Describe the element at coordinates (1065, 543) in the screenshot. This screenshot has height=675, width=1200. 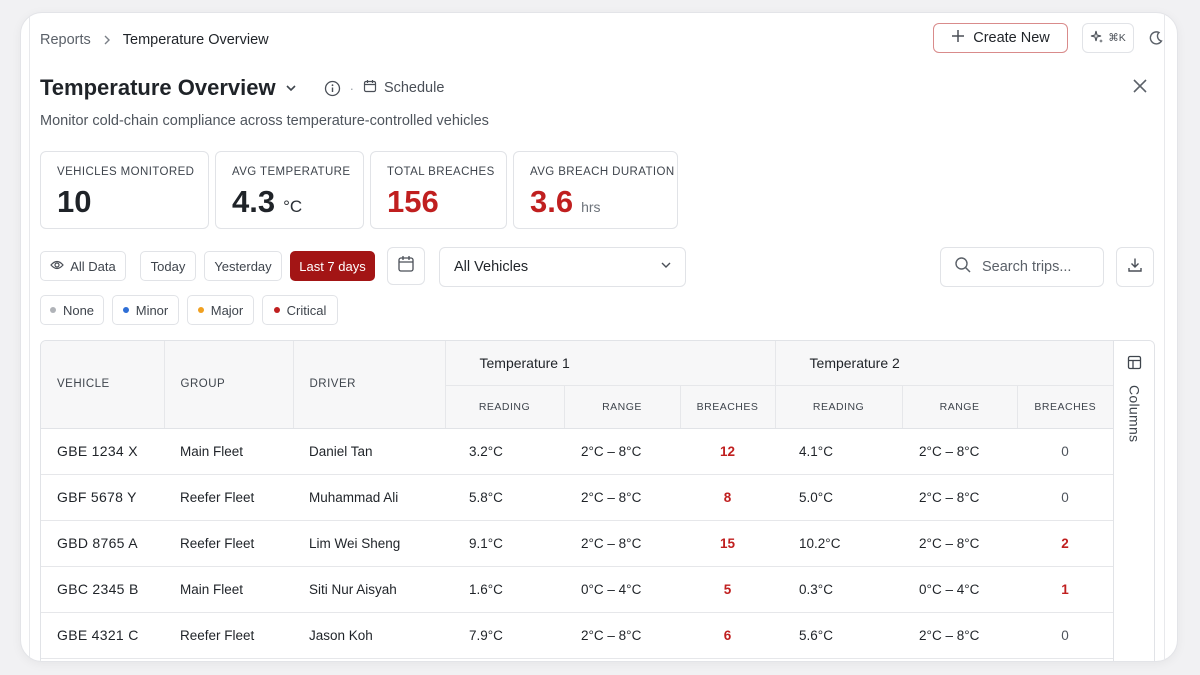
I see `cell-t2-breaches: 2` at that location.